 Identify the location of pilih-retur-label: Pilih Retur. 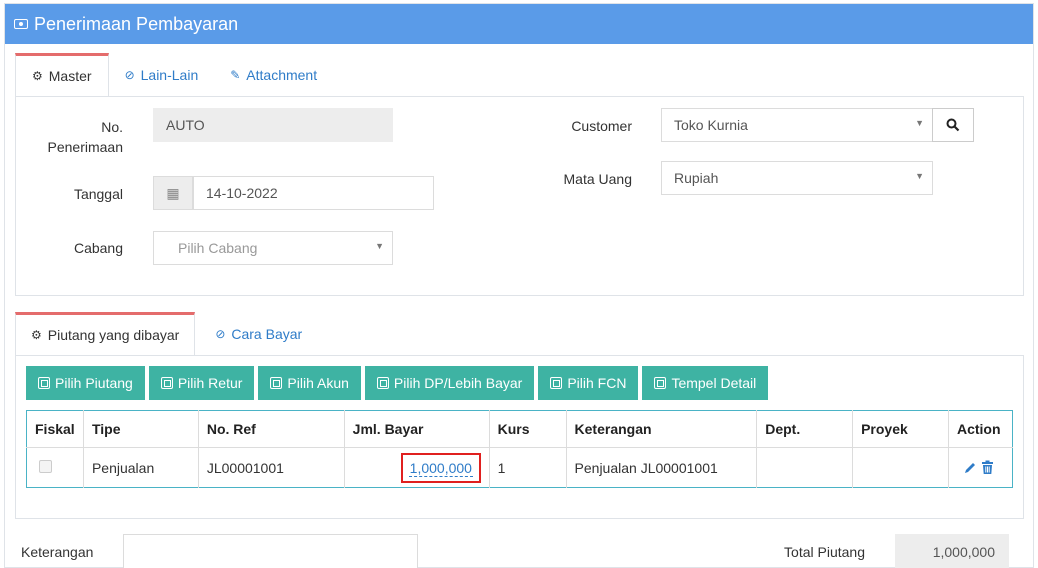
(210, 383).